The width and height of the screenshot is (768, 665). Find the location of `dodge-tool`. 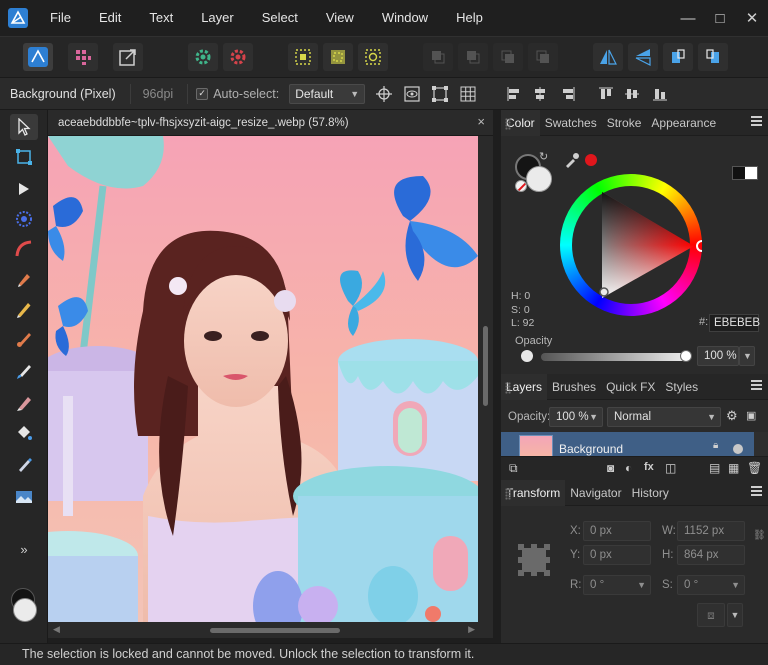

dodge-tool is located at coordinates (24, 465).